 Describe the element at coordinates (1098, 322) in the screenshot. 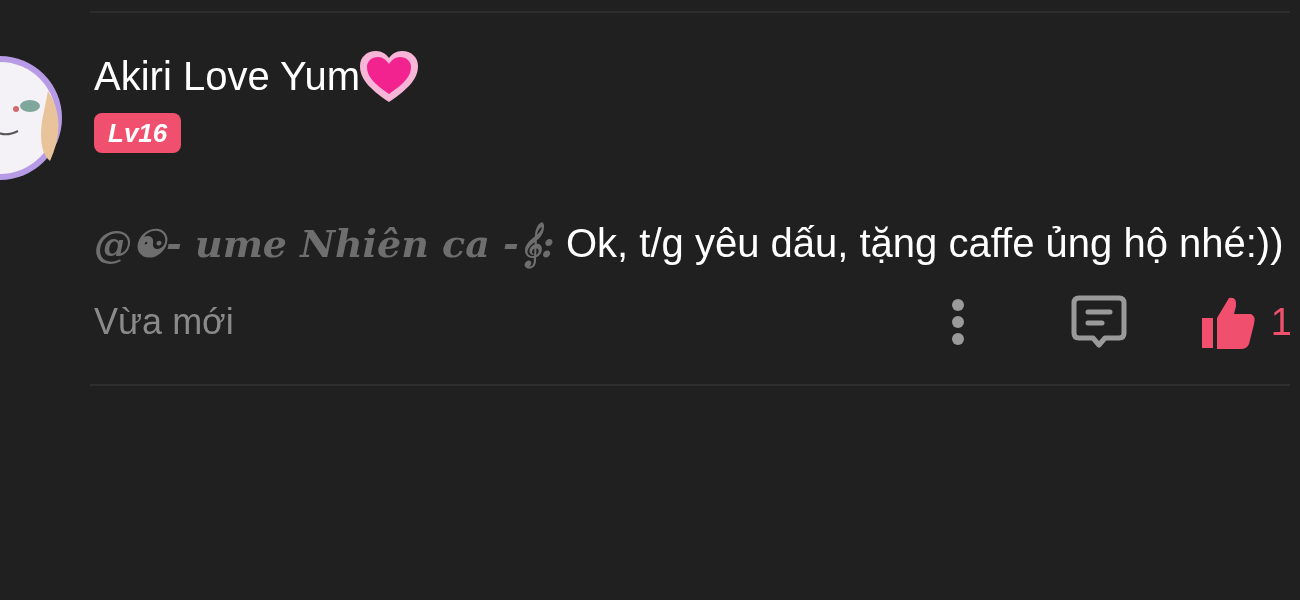

I see `reply-icon` at that location.